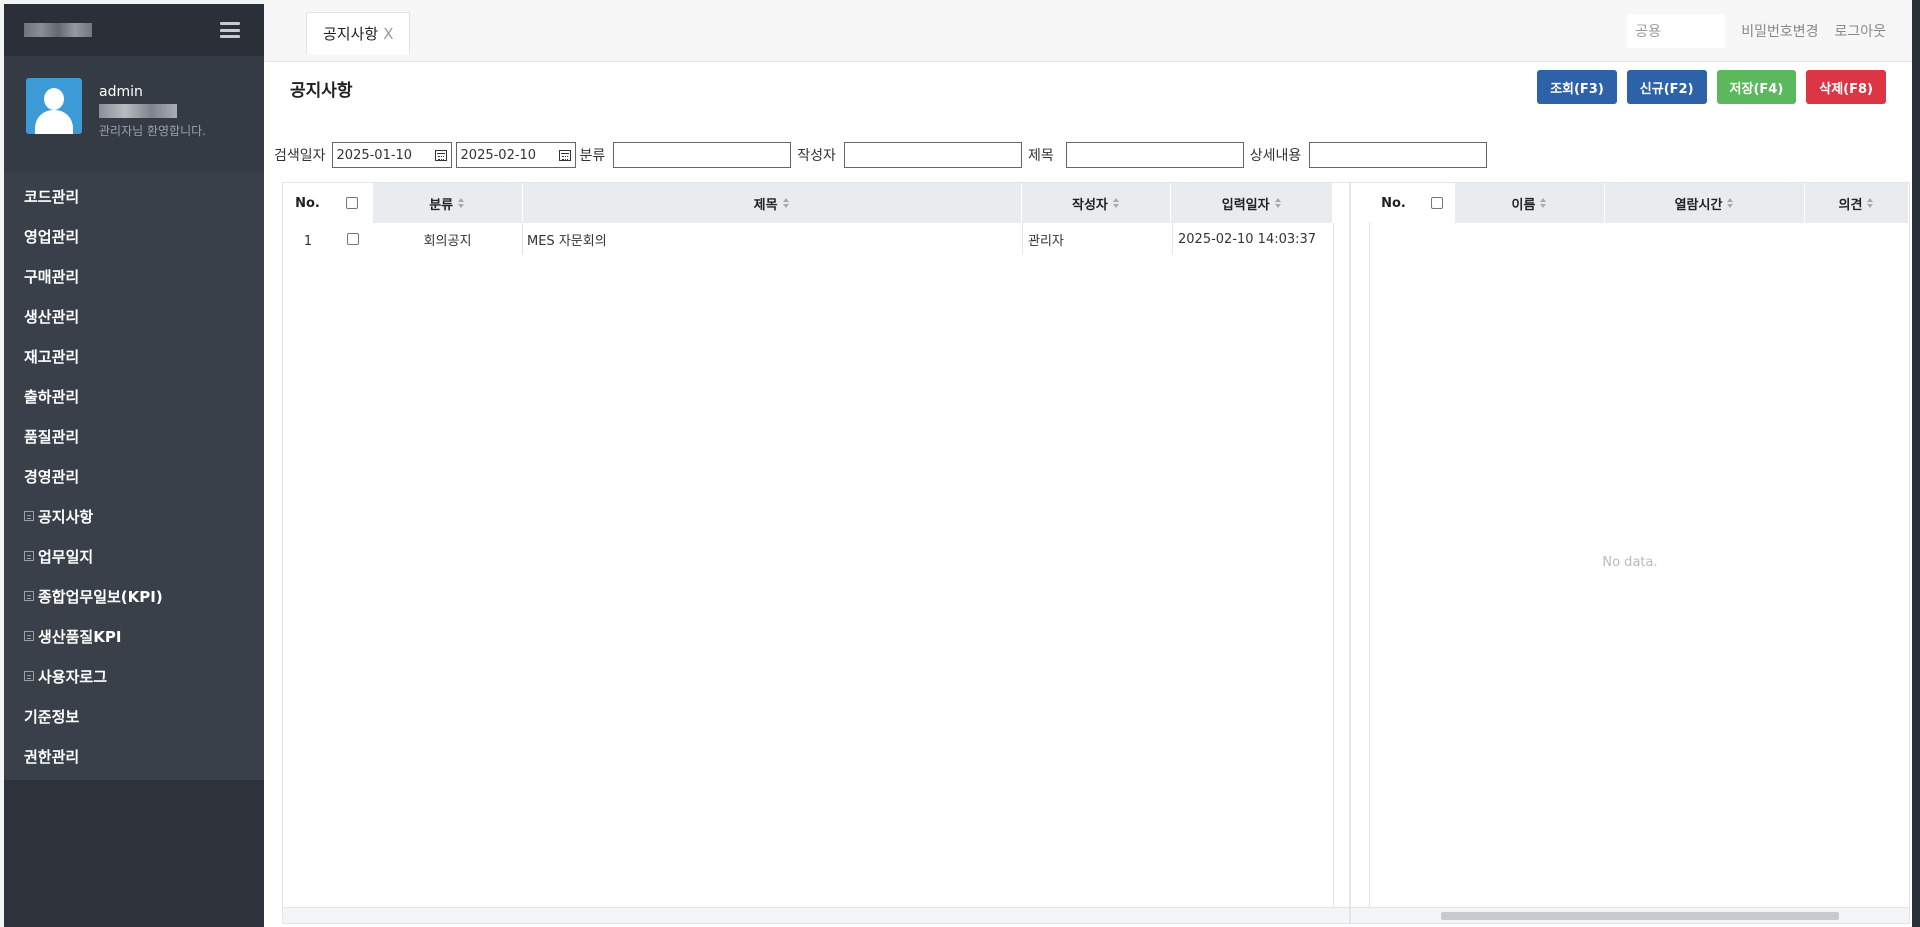 This screenshot has height=927, width=1920. I want to click on author-input, so click(932, 155).